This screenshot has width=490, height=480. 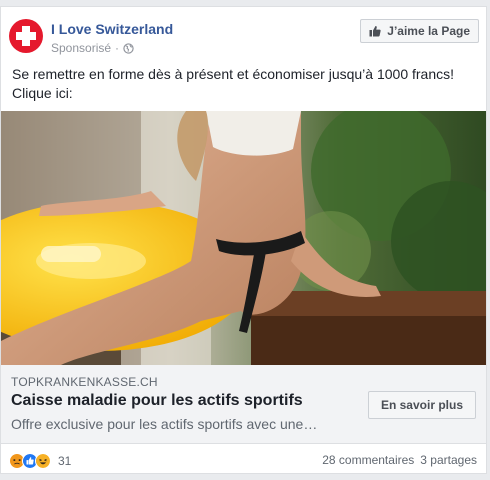 What do you see at coordinates (84, 382) in the screenshot?
I see `link-domain: TOPKRANKENKASSE.CH` at bounding box center [84, 382].